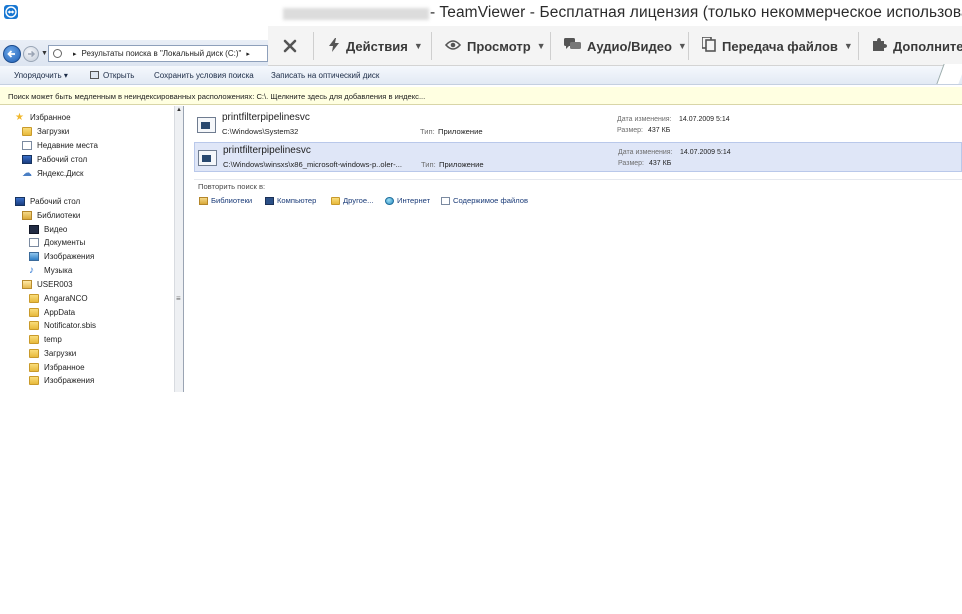 The image size is (962, 614). Describe the element at coordinates (325, 75) in the screenshot. I see `burn-disc-button: Записать на оптический диск` at that location.